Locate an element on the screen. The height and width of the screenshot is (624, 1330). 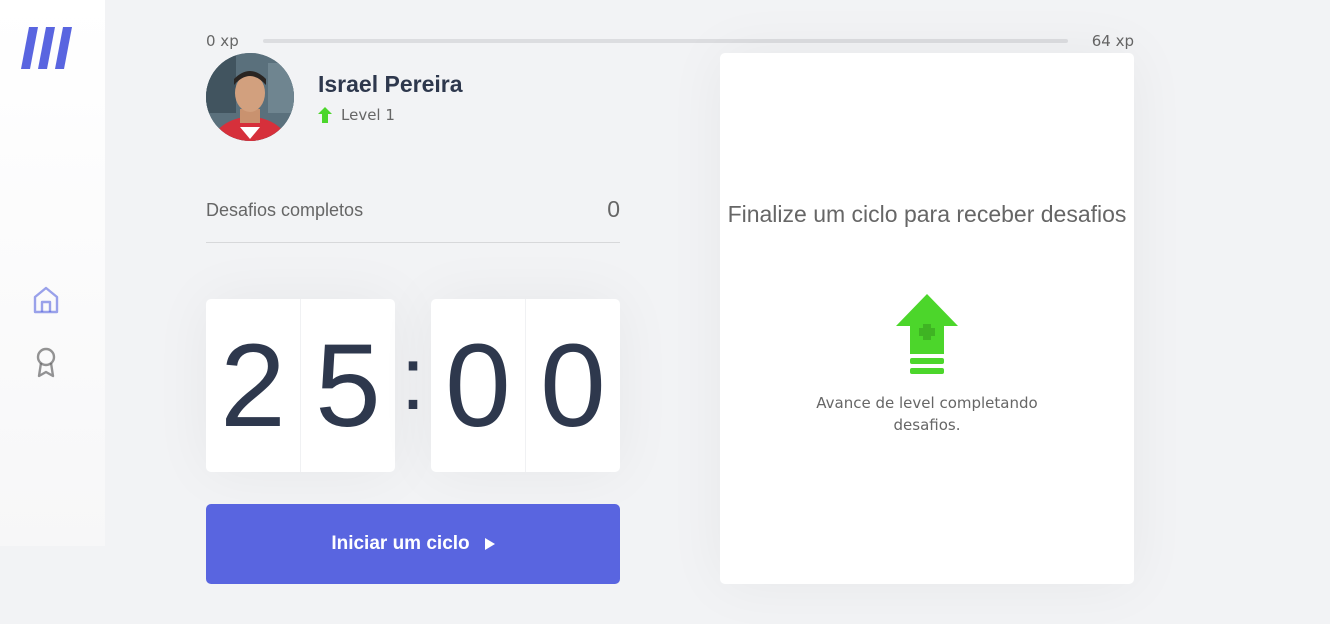
minutes-group: 2 5 is located at coordinates (300, 385).